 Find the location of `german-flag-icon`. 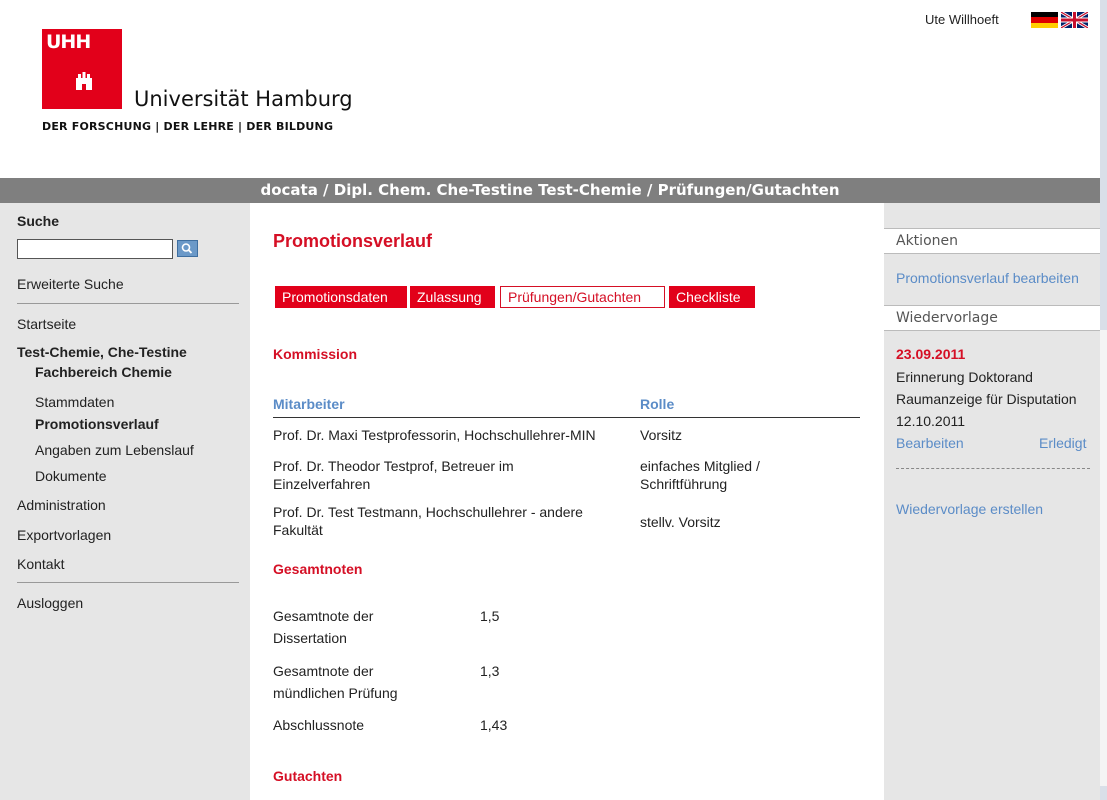

german-flag-icon is located at coordinates (1044, 20).